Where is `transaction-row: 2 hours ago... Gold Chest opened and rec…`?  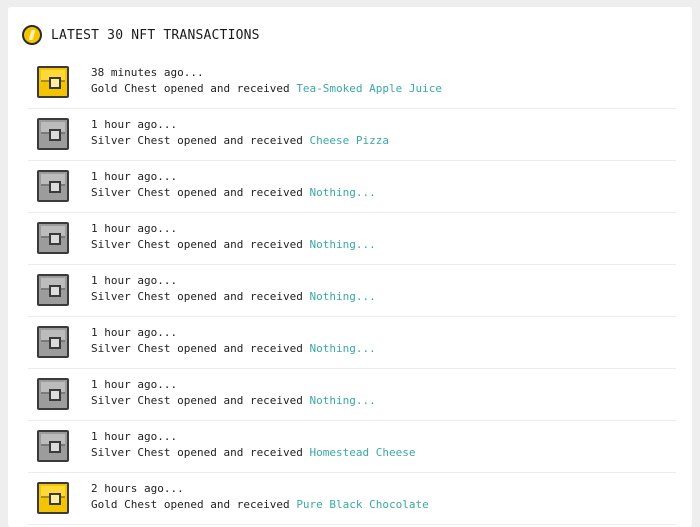
transaction-row: 2 hours ago... Gold Chest opened and rec… is located at coordinates (352, 499).